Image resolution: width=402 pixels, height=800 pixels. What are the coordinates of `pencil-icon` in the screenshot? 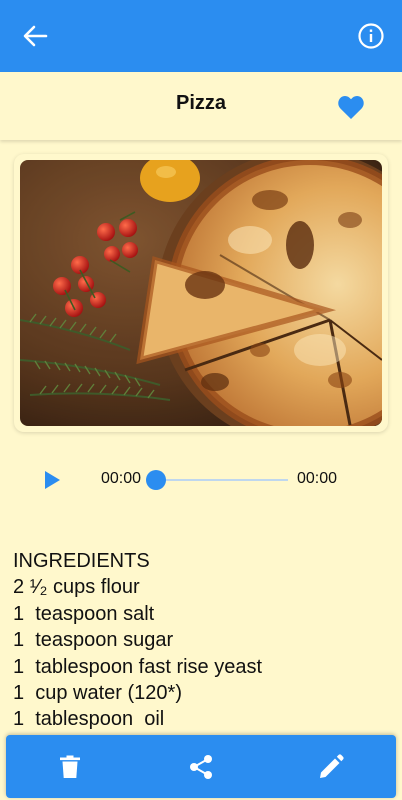 It's located at (332, 766).